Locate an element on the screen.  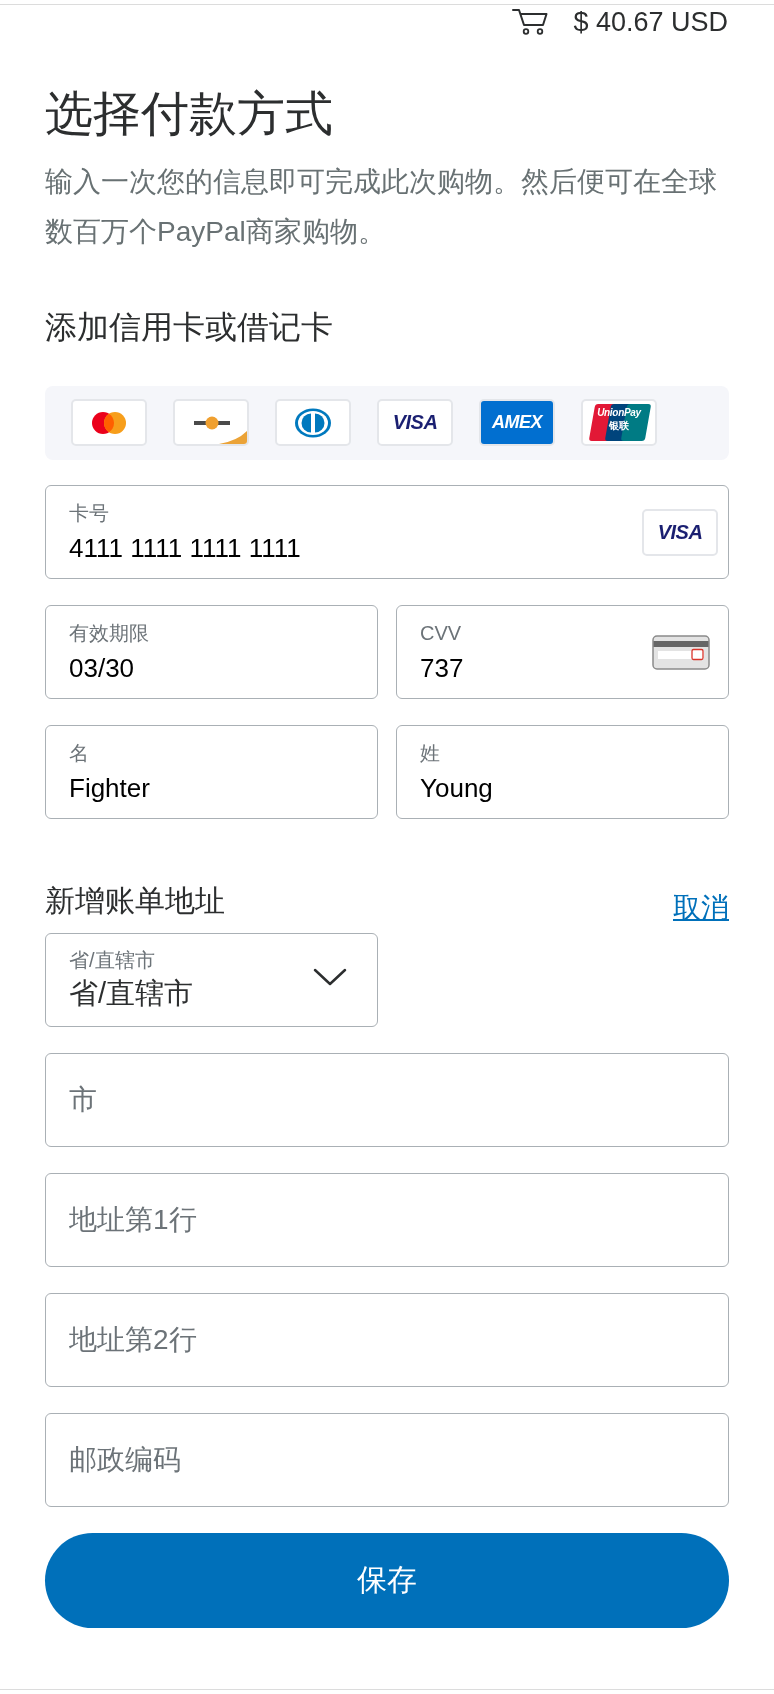
address-line-field: 地址第2行 is located at coordinates (387, 1340).